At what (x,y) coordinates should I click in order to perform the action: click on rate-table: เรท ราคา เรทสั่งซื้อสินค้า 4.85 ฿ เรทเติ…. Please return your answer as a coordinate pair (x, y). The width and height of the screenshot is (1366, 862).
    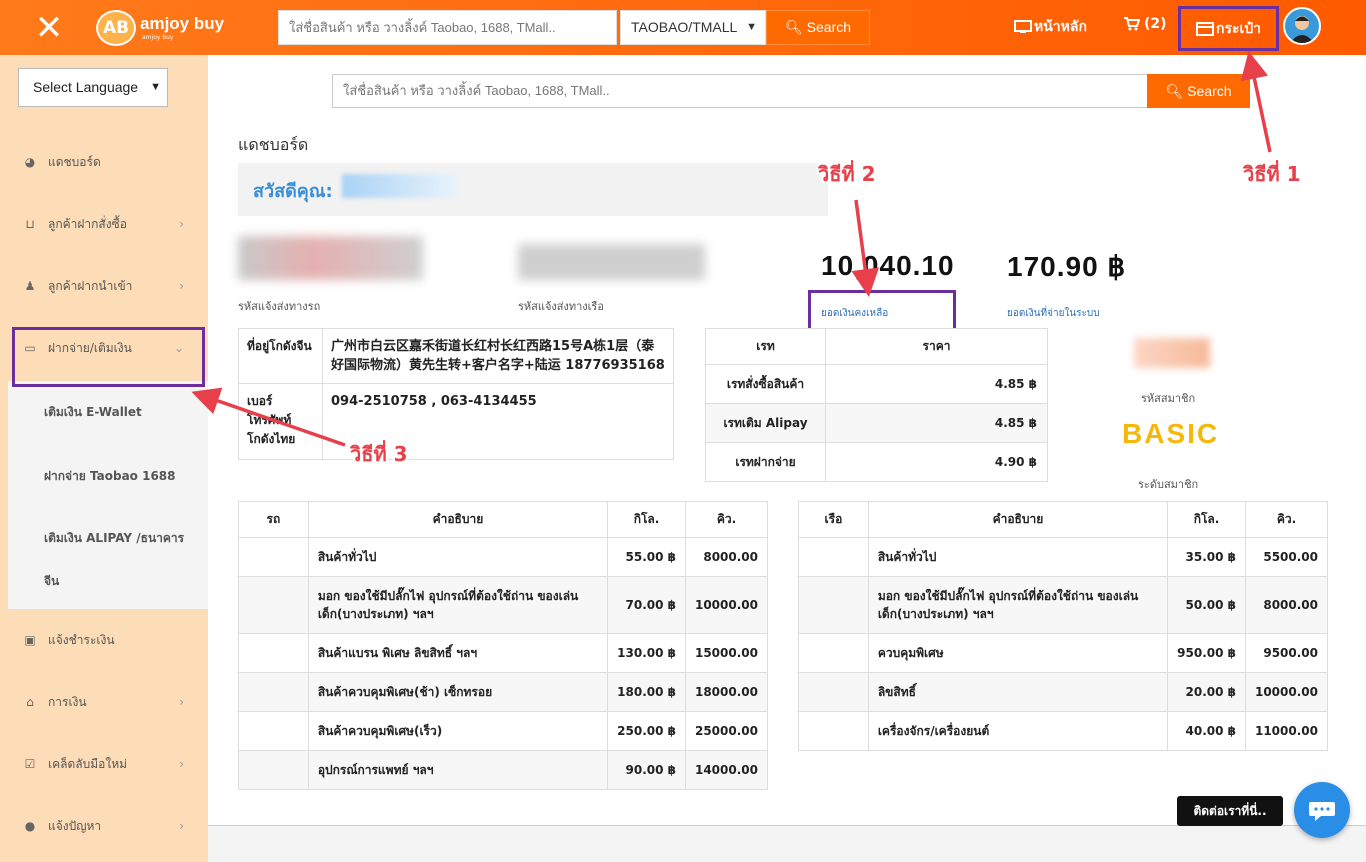
    Looking at the image, I should click on (876, 405).